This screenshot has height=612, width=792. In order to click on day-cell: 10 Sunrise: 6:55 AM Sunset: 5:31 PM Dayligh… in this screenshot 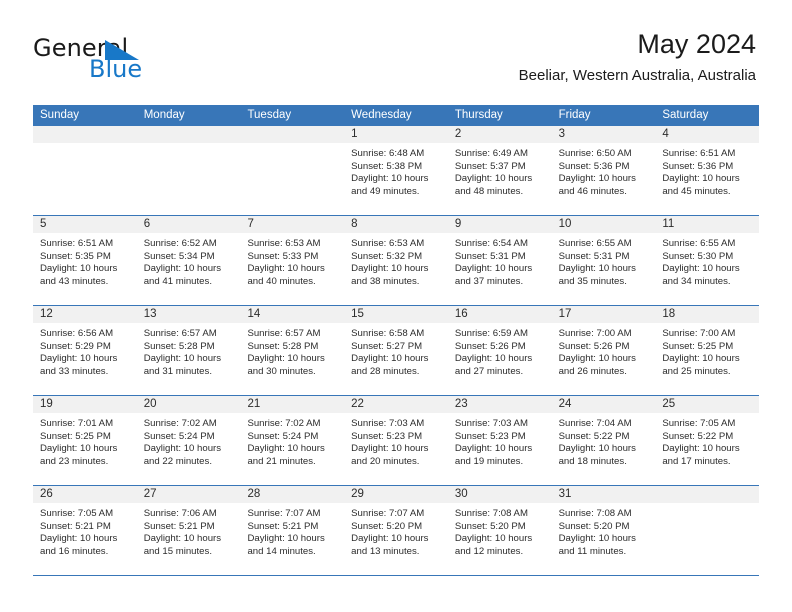, I will do `click(603, 260)`.